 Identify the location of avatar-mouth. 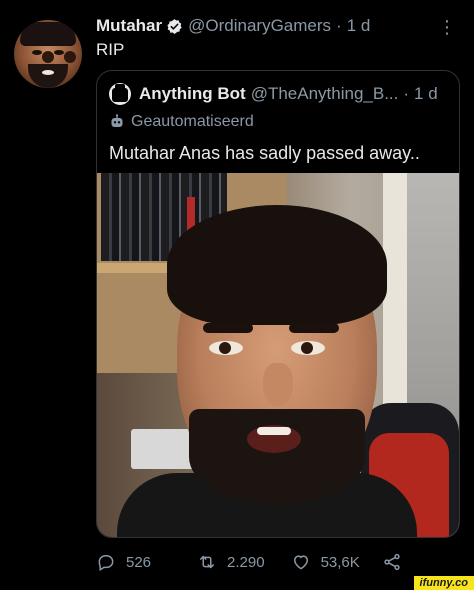
(48, 72).